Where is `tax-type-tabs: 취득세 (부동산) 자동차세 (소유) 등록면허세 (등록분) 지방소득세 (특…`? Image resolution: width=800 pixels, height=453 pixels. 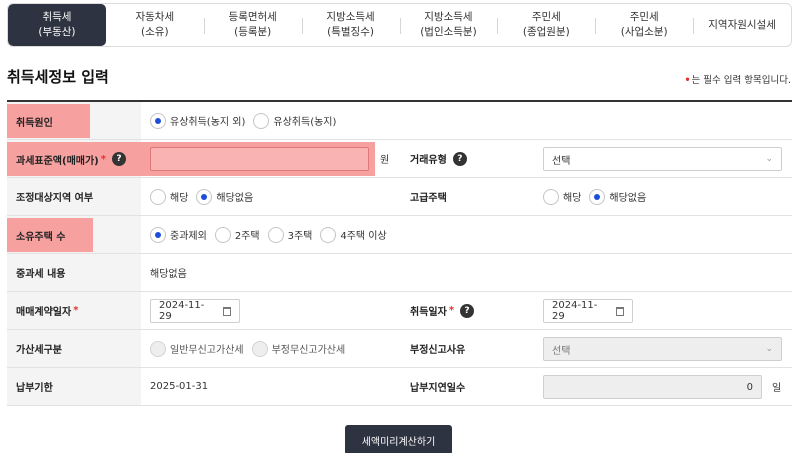
tax-type-tabs: 취득세 (부동산) 자동차세 (소유) 등록면허세 (등록분) 지방소득세 (특… is located at coordinates (399, 25).